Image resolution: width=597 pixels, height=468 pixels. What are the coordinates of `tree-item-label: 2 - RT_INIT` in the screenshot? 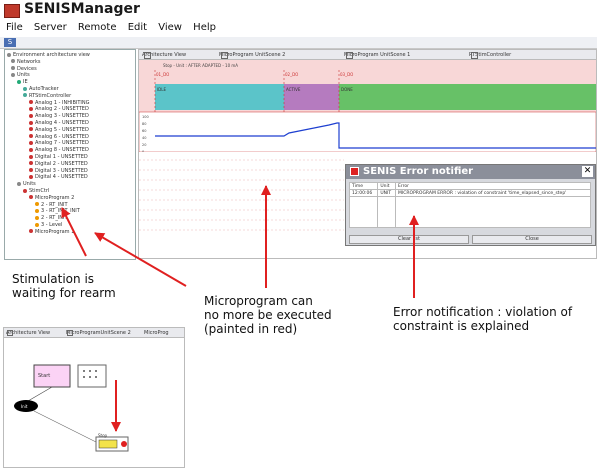 It's located at (54, 218).